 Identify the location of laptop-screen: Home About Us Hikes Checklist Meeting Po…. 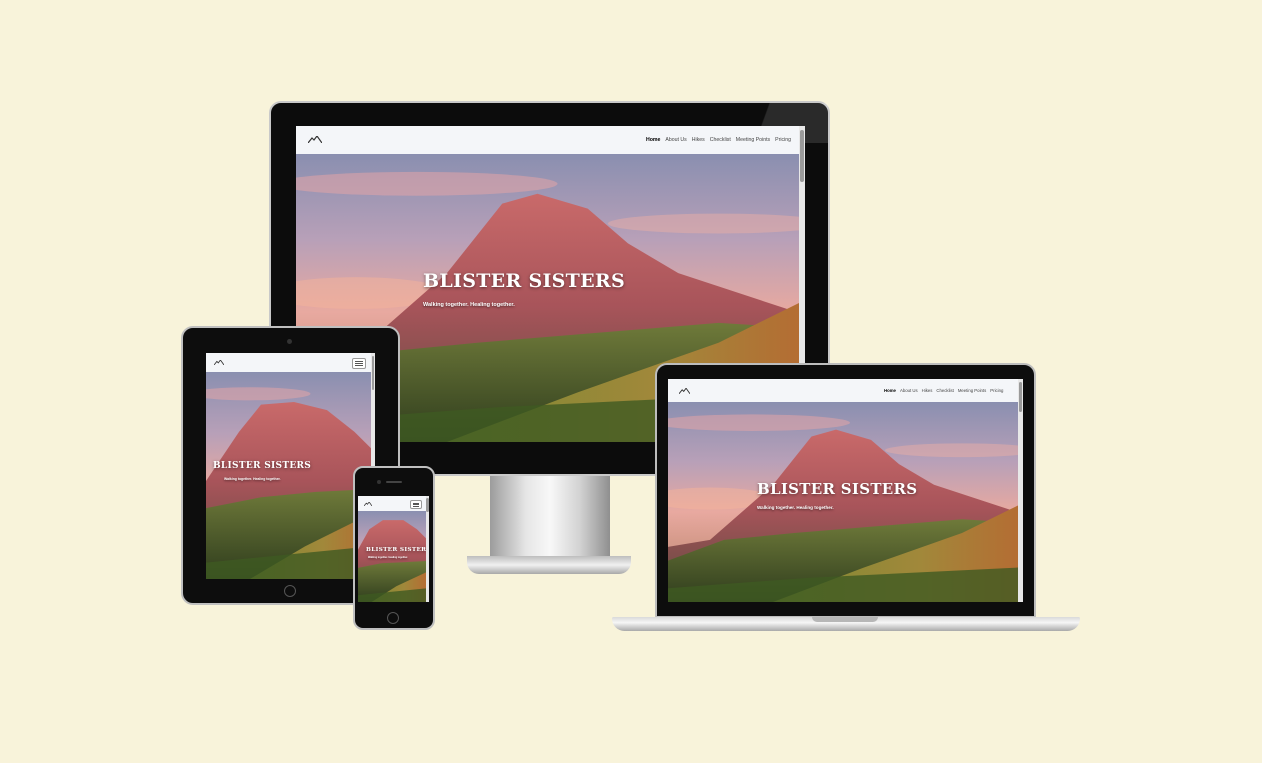
(845, 490).